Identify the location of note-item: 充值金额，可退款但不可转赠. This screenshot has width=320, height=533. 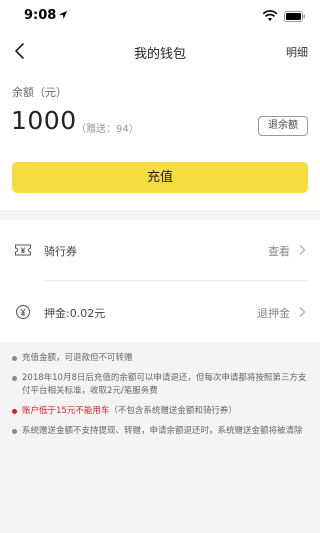
(160, 358).